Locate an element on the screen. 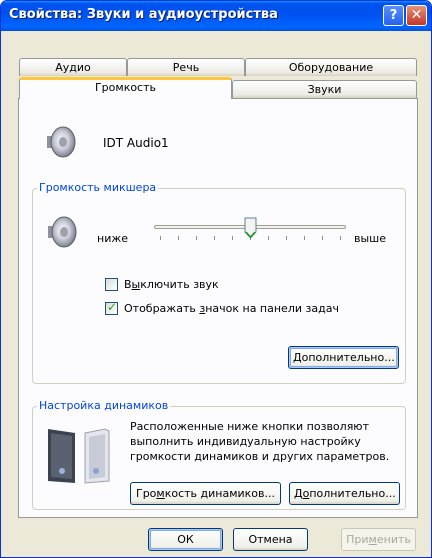  tray-checkbox-row: ✓ Отображать значок на панели задач is located at coordinates (235, 308).